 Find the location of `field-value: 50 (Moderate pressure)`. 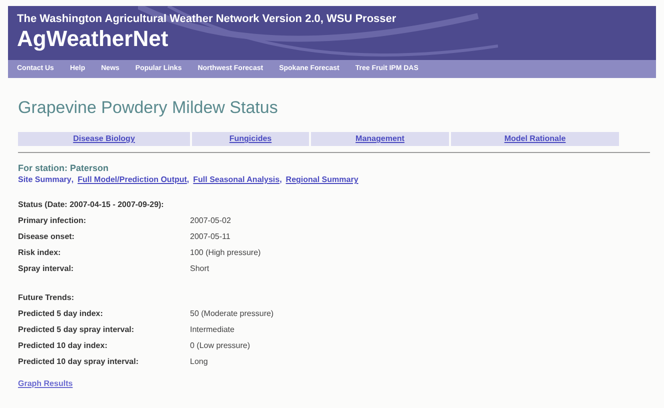

field-value: 50 (Moderate pressure) is located at coordinates (232, 314).